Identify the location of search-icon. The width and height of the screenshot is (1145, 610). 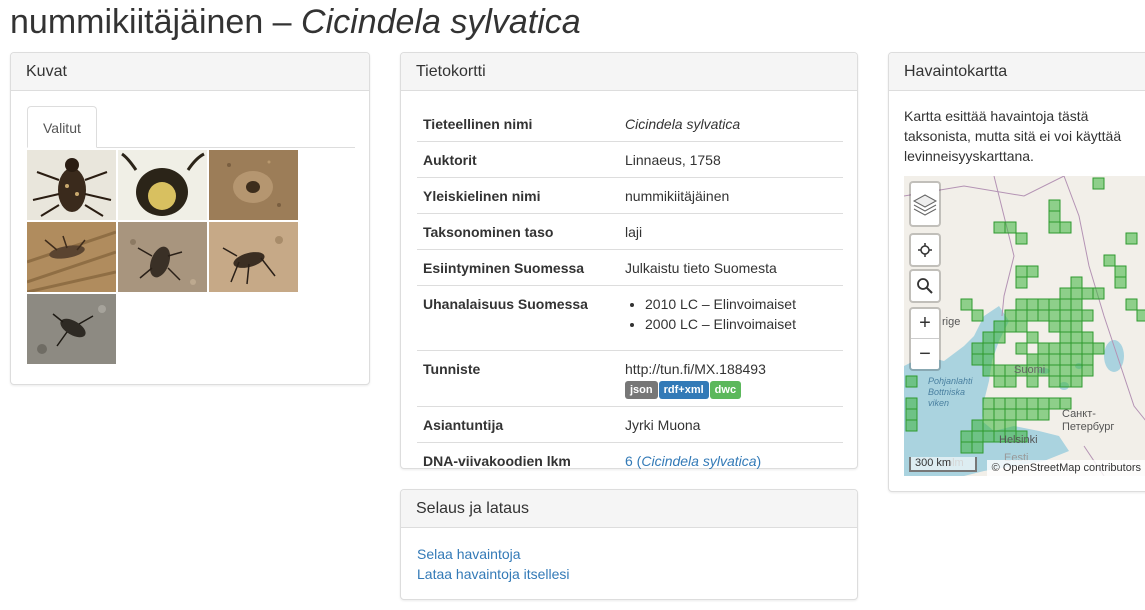
(925, 286).